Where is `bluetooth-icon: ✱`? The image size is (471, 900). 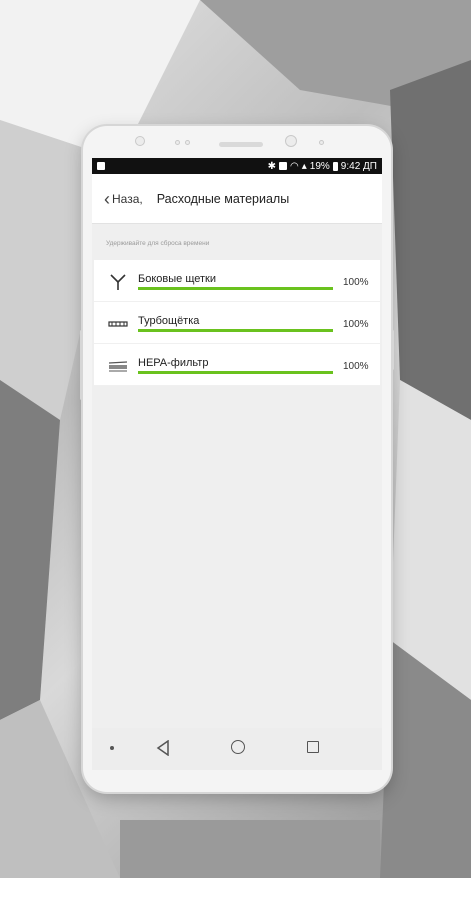 bluetooth-icon: ✱ is located at coordinates (272, 166).